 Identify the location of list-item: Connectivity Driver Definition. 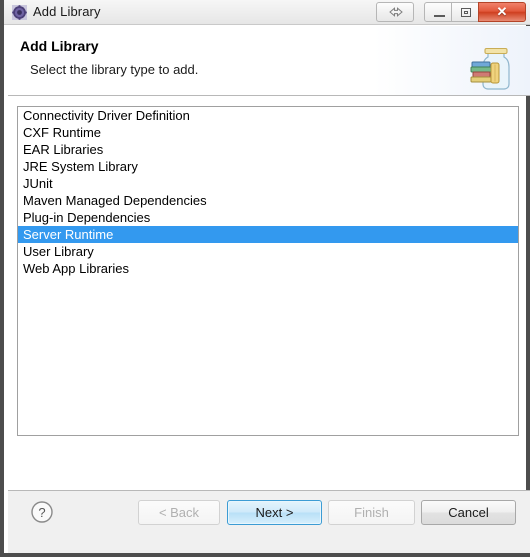
(268, 115).